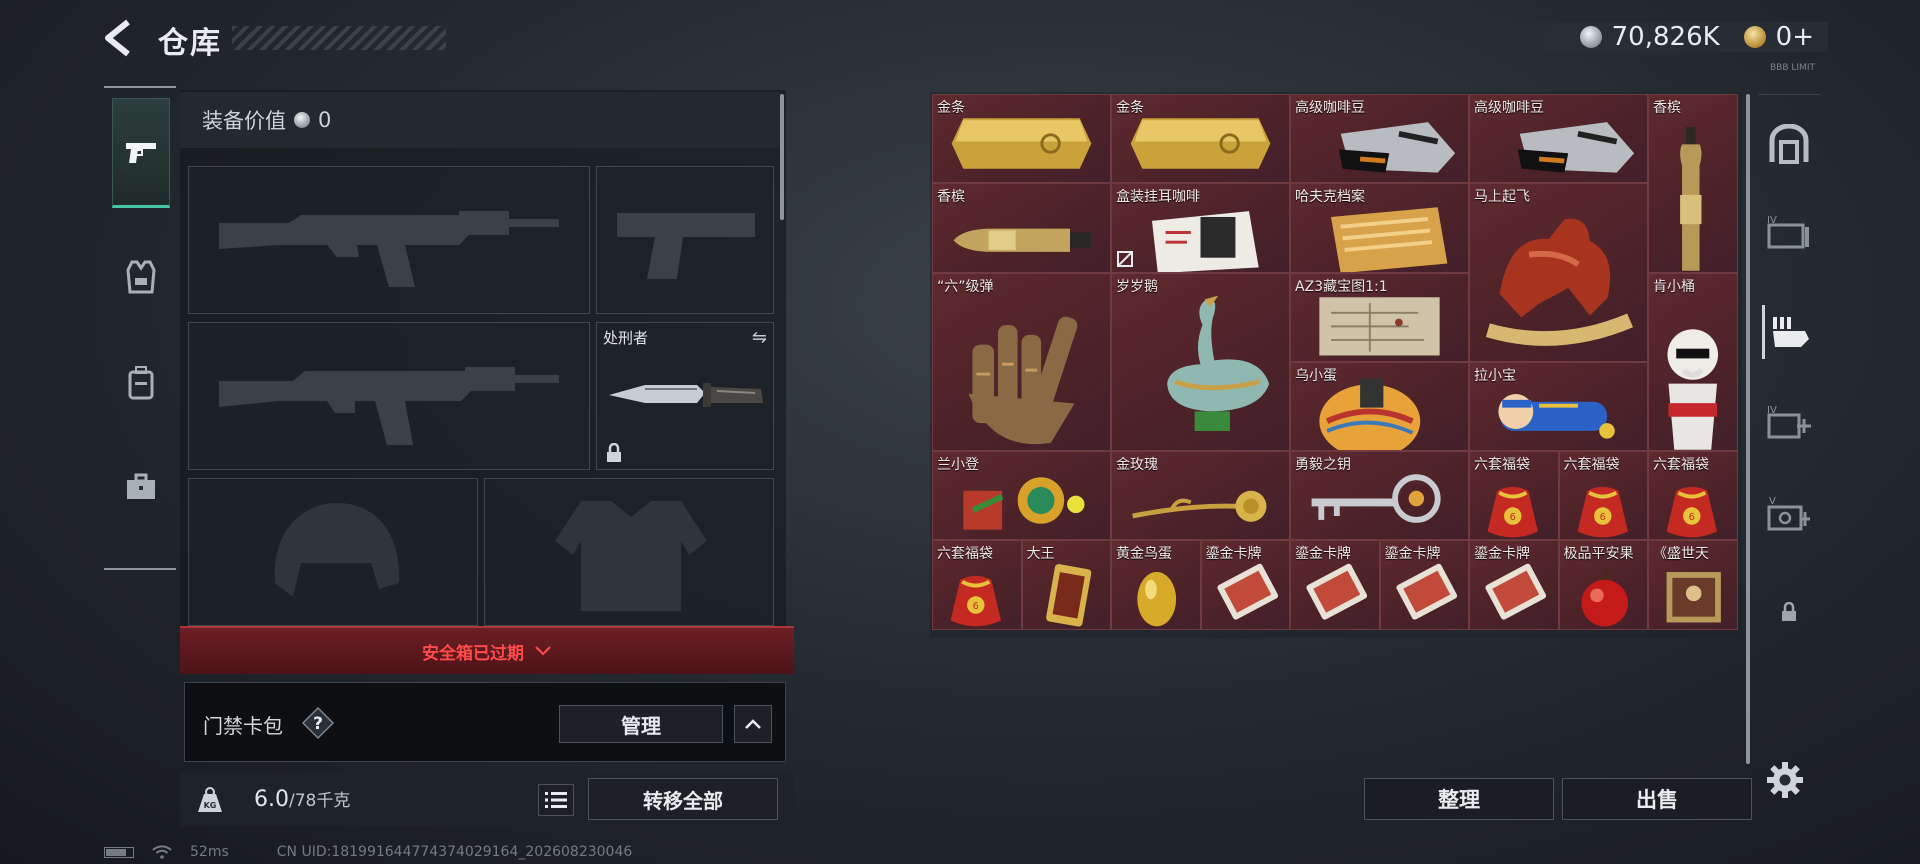 The width and height of the screenshot is (1920, 864). I want to click on list-icon, so click(556, 800).